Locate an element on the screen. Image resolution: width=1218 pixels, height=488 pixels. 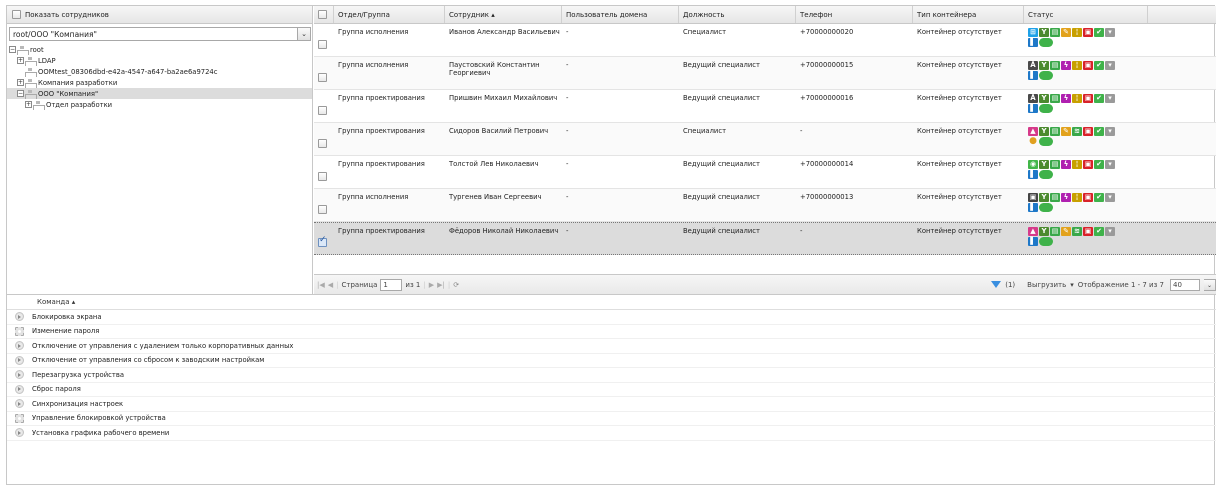
command-row: Перезагрузка устройства is located at coordinates (611, 375).